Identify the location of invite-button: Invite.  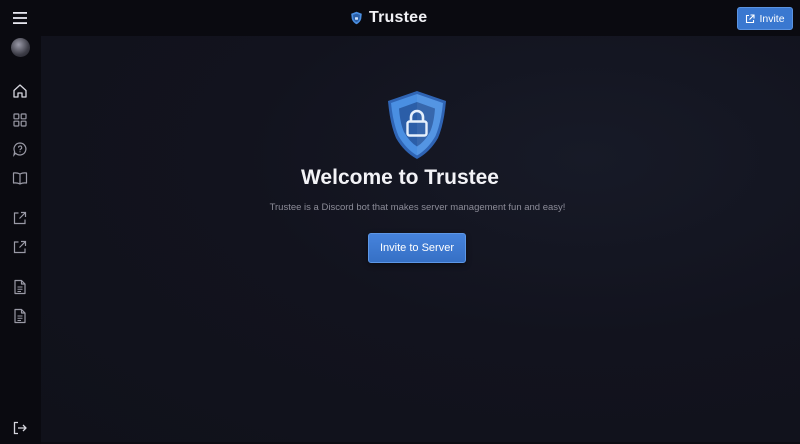
(765, 18).